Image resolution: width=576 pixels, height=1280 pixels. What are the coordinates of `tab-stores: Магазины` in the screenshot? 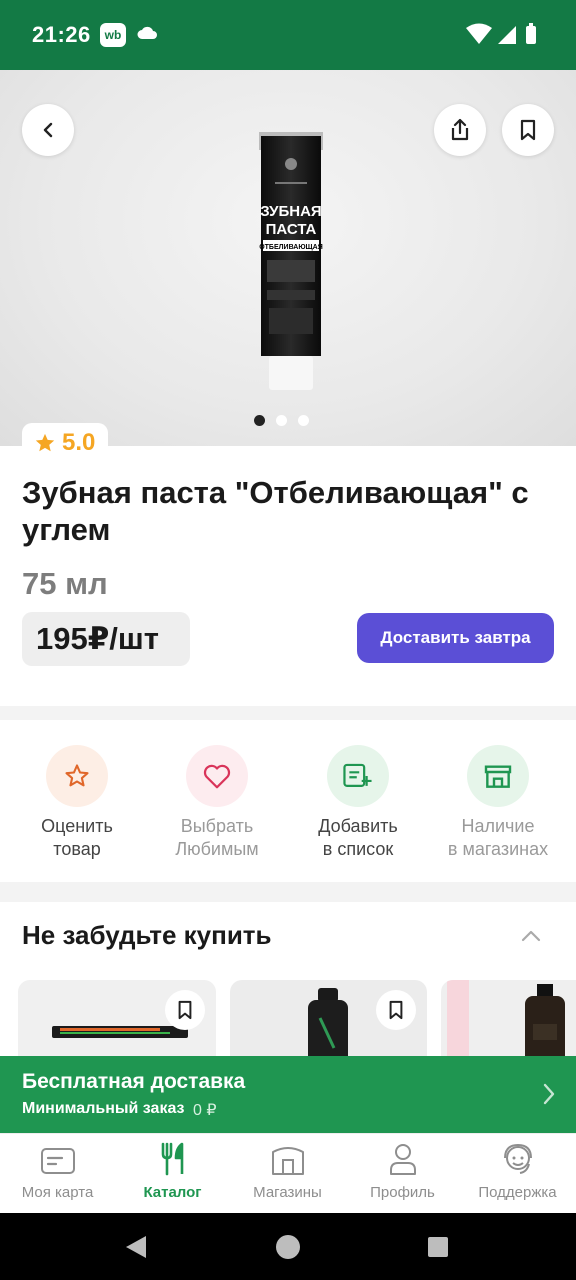 It's located at (287, 1174).